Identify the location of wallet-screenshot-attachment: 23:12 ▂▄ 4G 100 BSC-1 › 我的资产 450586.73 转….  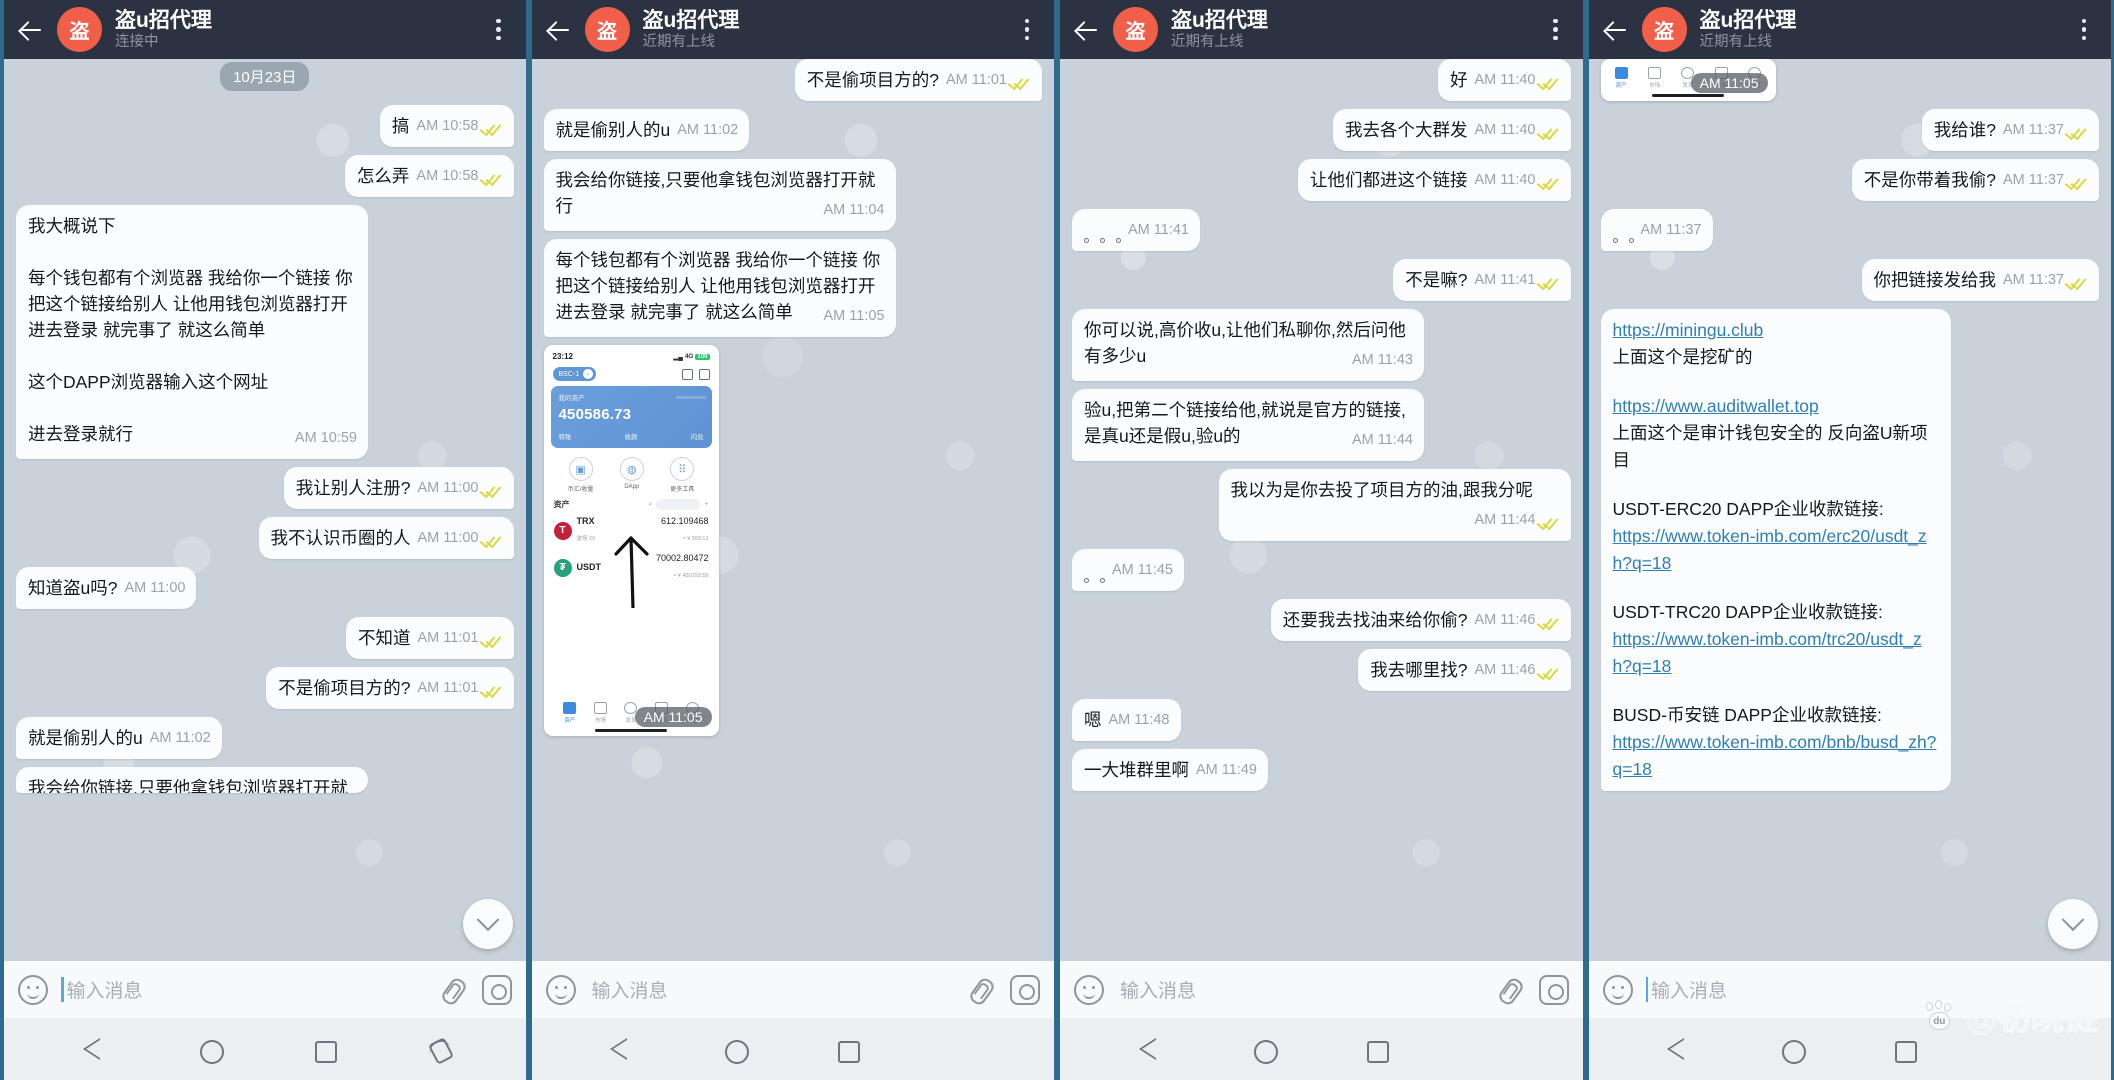
(631, 540).